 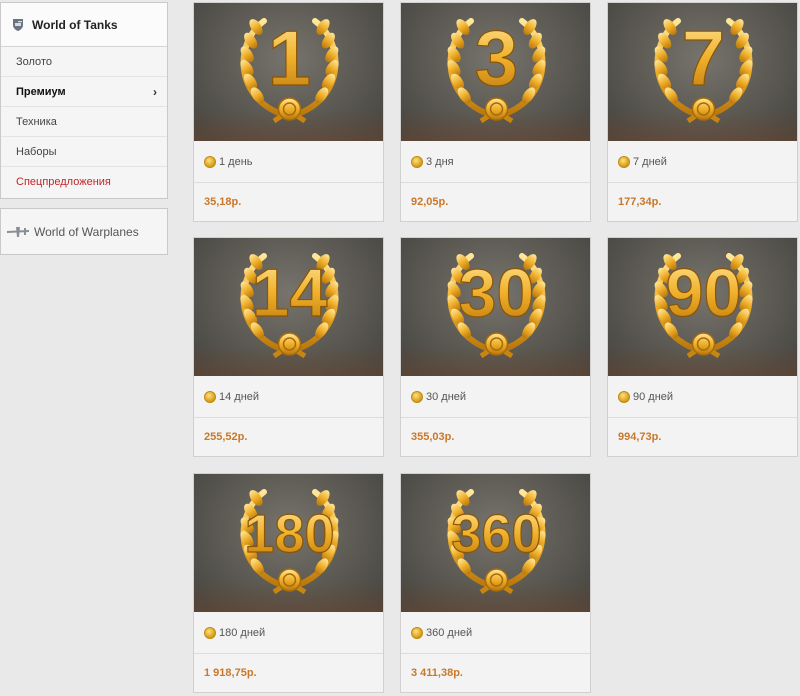 I want to click on card-price: 255,52р., so click(x=226, y=437).